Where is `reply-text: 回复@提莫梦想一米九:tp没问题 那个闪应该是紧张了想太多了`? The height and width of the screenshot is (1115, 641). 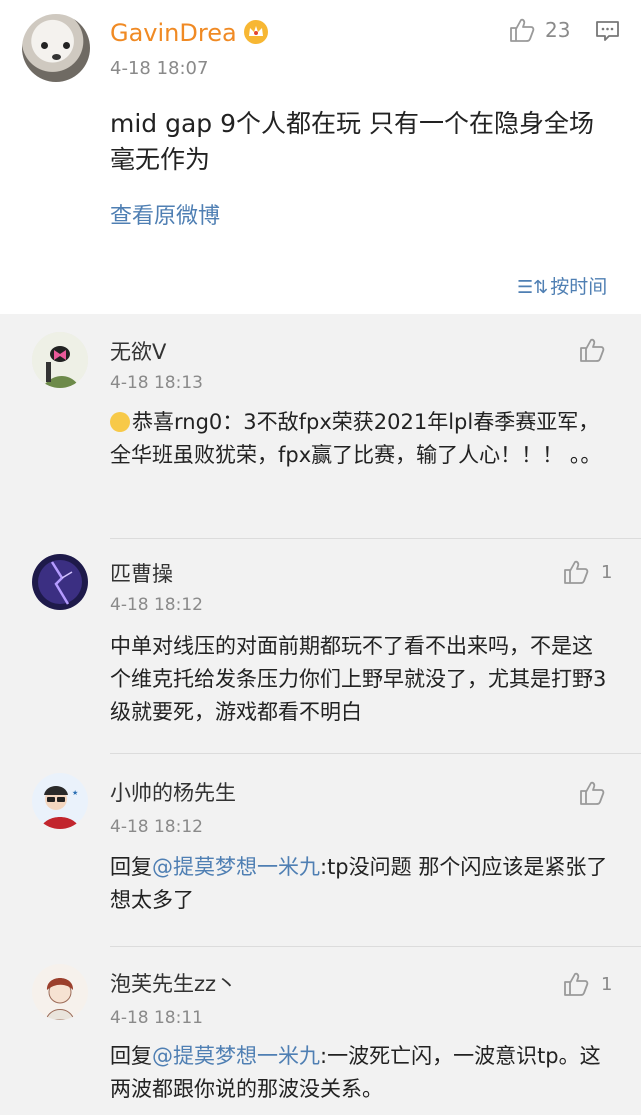
reply-text: 回复@提莫梦想一米九:tp没问题 那个闪应该是紧张了想太多了 is located at coordinates (359, 883).